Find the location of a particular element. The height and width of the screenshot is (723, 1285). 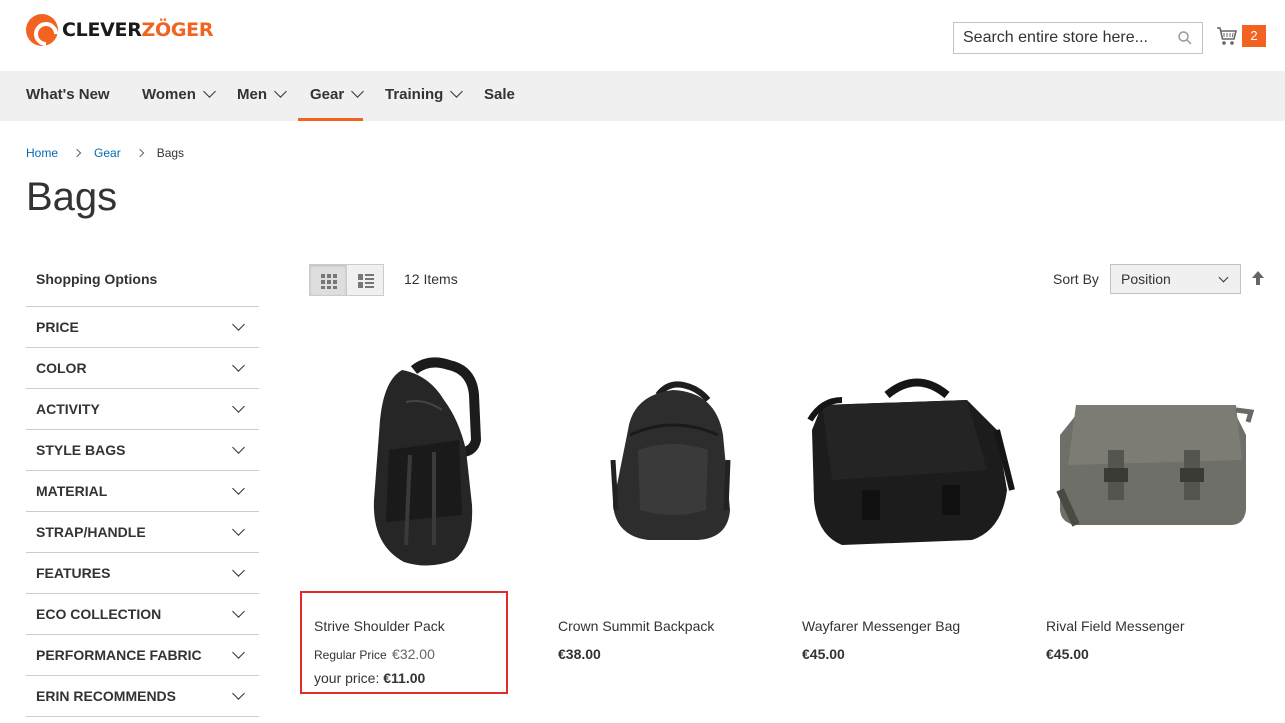

shopping-options-title: Shopping Options is located at coordinates (142, 282).